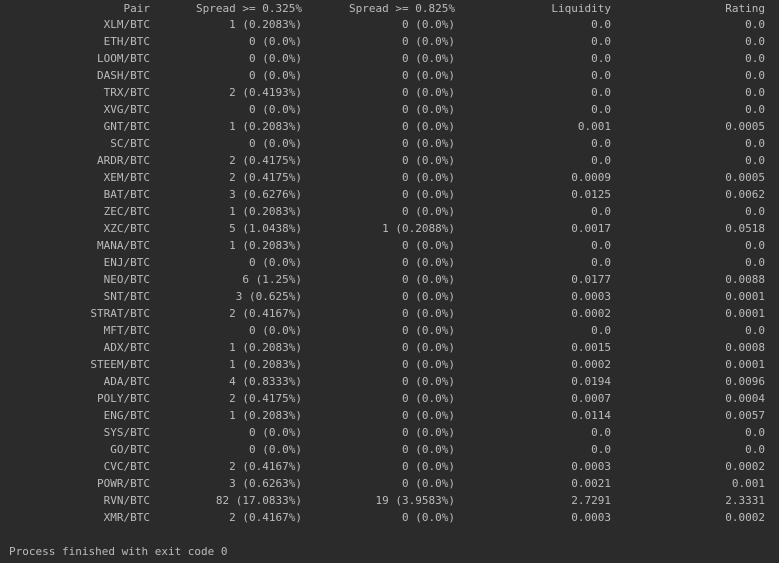 This screenshot has width=779, height=563. I want to click on cell-liquidity: 0.0002, so click(591, 313).